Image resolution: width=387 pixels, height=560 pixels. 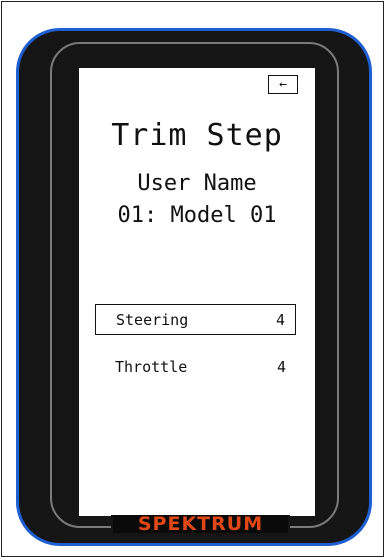 What do you see at coordinates (197, 135) in the screenshot?
I see `page-title: Trim Step` at bounding box center [197, 135].